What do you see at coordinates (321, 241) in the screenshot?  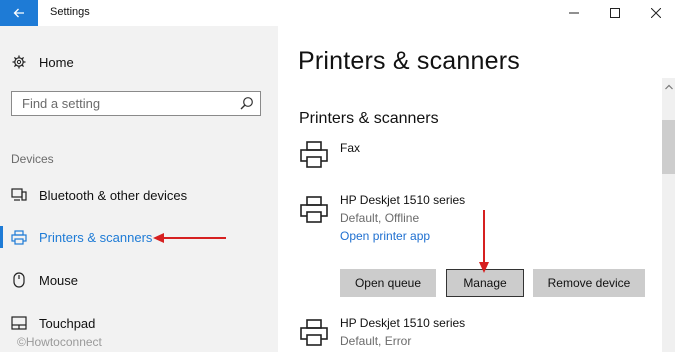 I see `annotation-arrows` at bounding box center [321, 241].